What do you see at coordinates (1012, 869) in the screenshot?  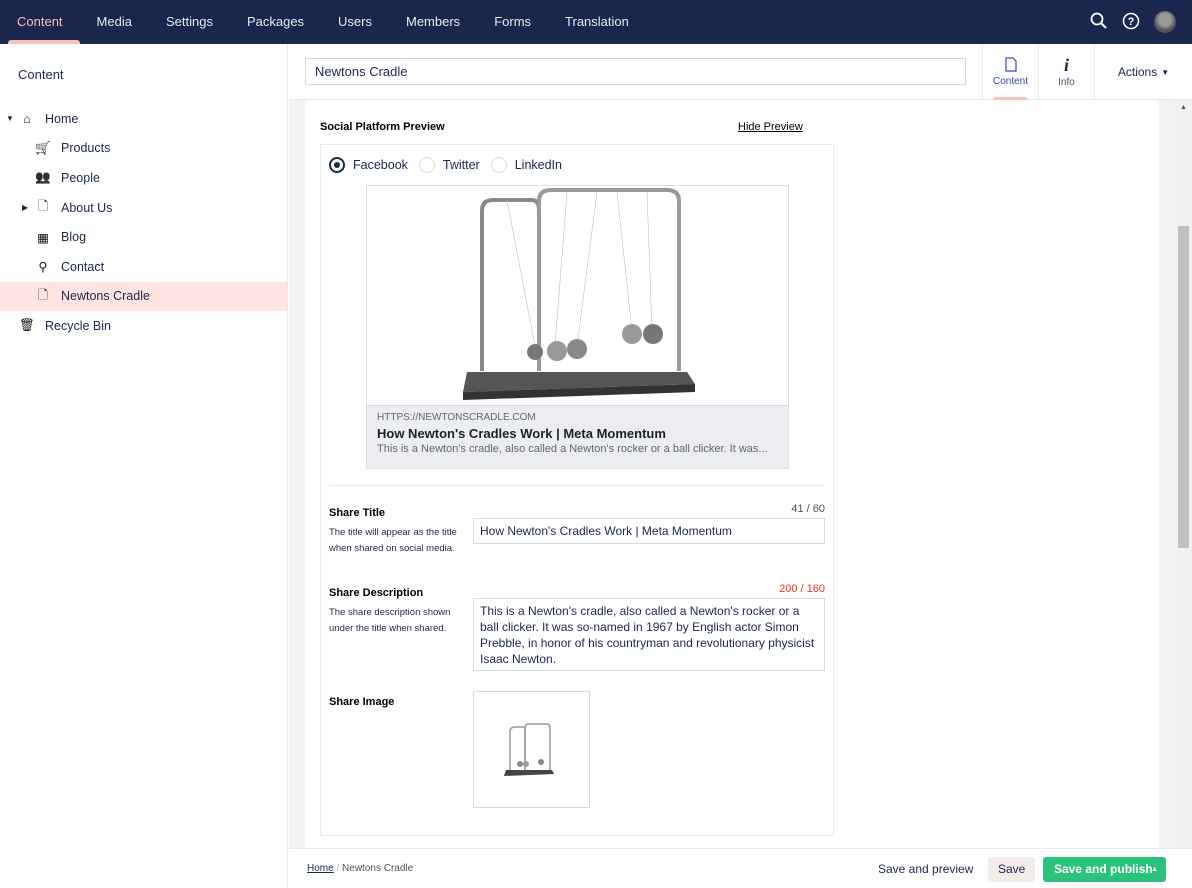 I see `save-button: Save` at bounding box center [1012, 869].